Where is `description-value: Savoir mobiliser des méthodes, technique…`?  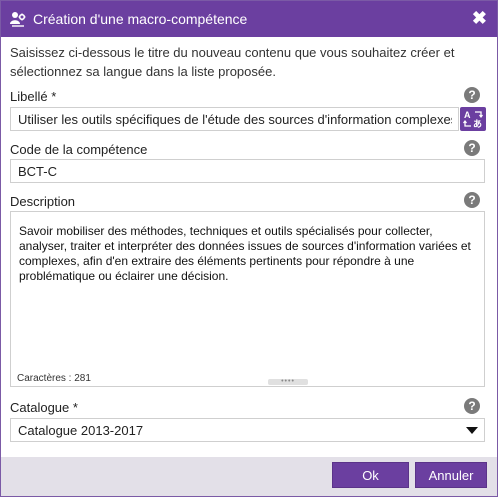 description-value: Savoir mobiliser des méthodes, technique… is located at coordinates (245, 253).